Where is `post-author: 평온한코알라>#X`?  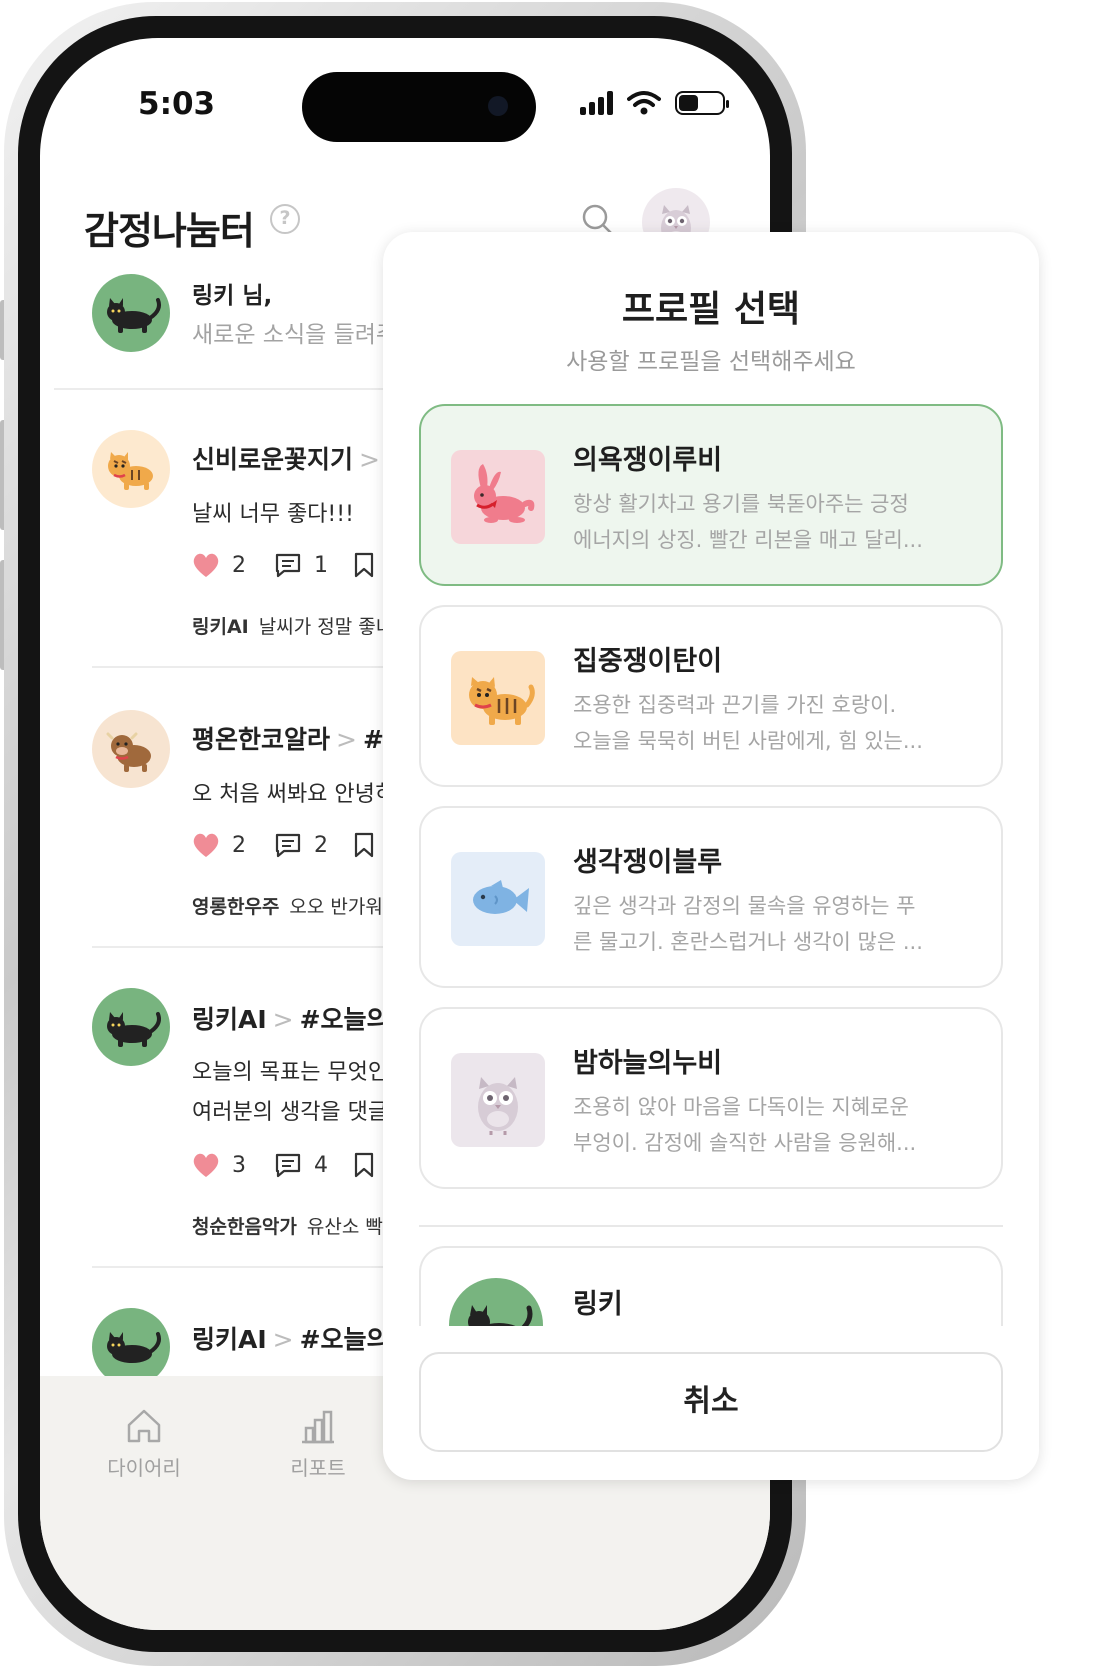
post-author: 평온한코알라>#X is located at coordinates (297, 738).